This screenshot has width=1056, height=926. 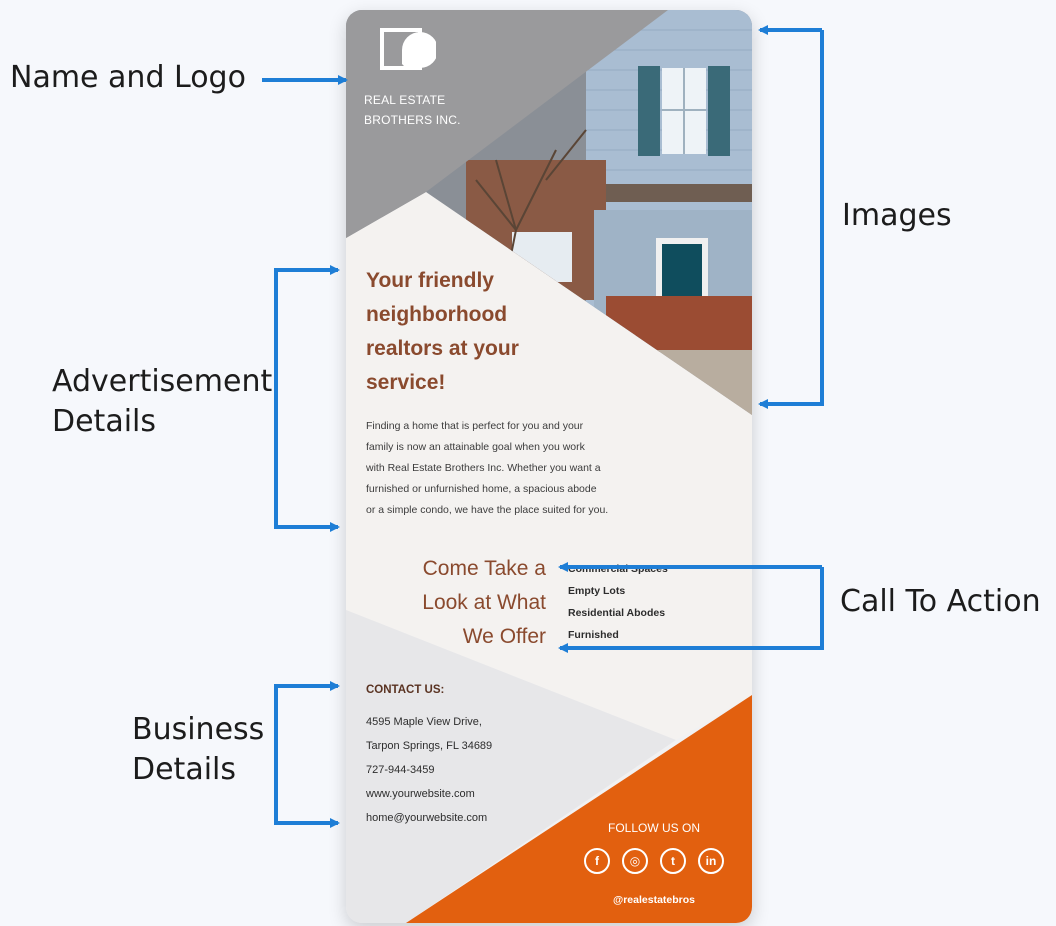 I want to click on arrow-images-bracket, so click(x=791, y=219).